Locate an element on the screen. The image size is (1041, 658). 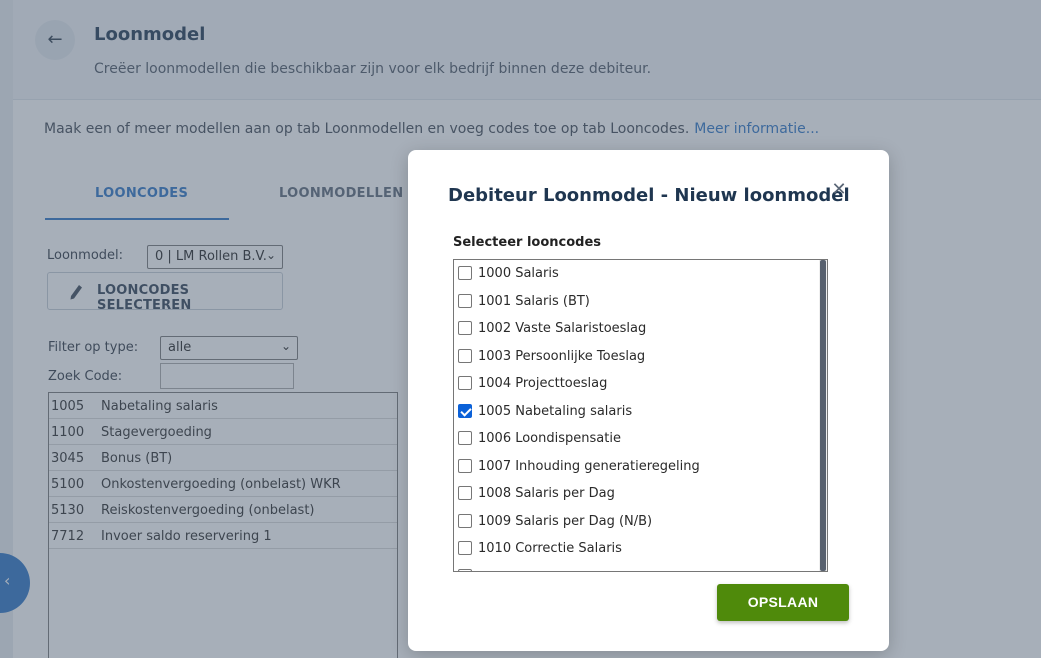
section-label: Selecteer looncodes is located at coordinates (527, 242).